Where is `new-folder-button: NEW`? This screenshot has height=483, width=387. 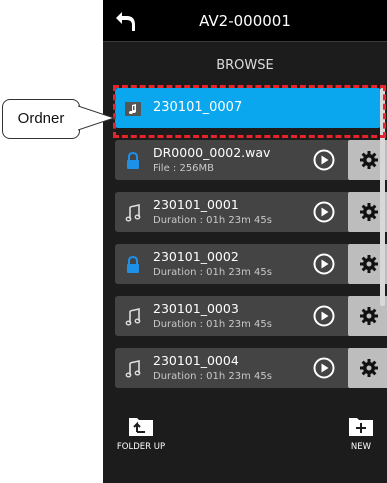
new-folder-button: NEW is located at coordinates (359, 434).